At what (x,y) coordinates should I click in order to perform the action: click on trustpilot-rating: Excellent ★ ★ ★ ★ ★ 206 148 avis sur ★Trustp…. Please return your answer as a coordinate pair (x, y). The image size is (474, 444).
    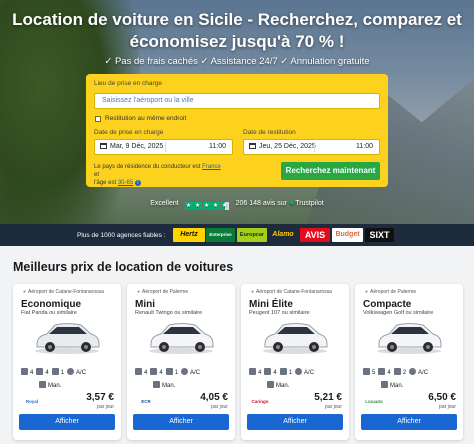
    Looking at the image, I should click on (237, 204).